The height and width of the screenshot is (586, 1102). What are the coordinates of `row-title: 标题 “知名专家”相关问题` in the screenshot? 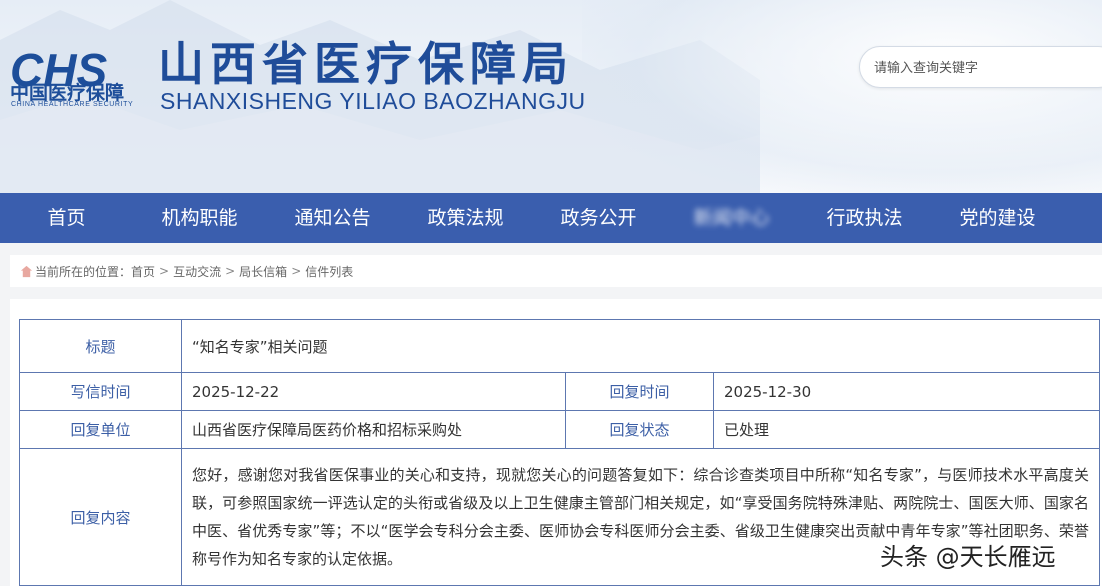 It's located at (559, 346).